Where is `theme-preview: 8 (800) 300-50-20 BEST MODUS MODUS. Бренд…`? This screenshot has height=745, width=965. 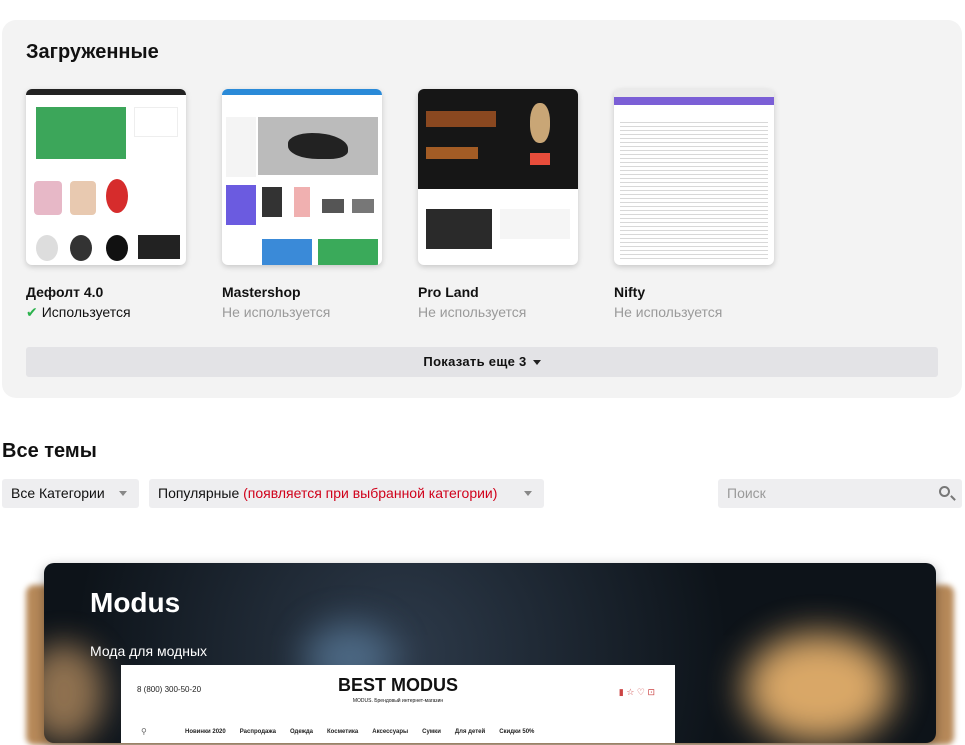 theme-preview: 8 (800) 300-50-20 BEST MODUS MODUS. Бренд… is located at coordinates (398, 704).